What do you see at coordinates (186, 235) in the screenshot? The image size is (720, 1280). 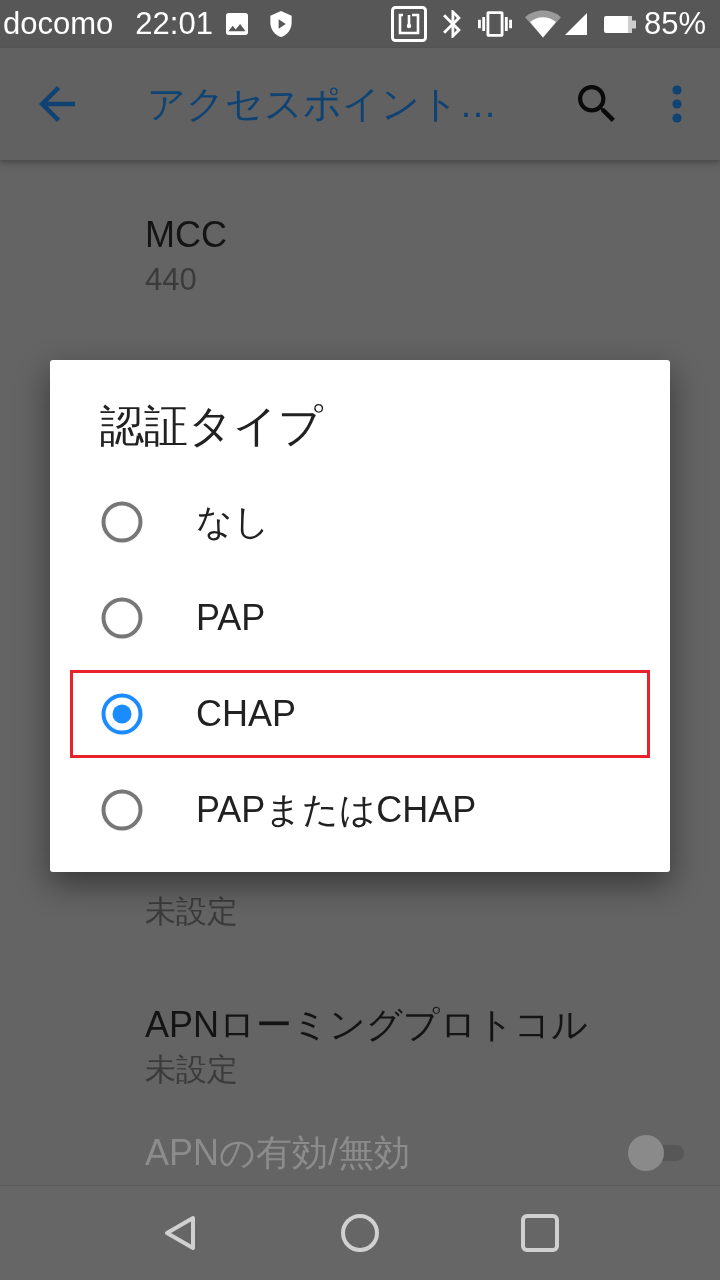 I see `setting-title: MCC` at bounding box center [186, 235].